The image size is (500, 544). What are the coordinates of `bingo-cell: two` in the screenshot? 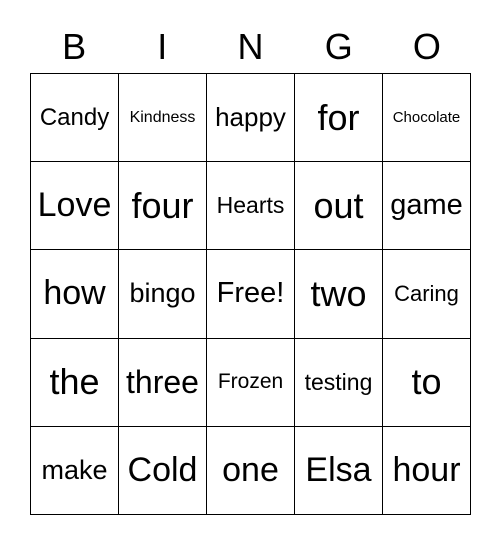 It's located at (339, 294).